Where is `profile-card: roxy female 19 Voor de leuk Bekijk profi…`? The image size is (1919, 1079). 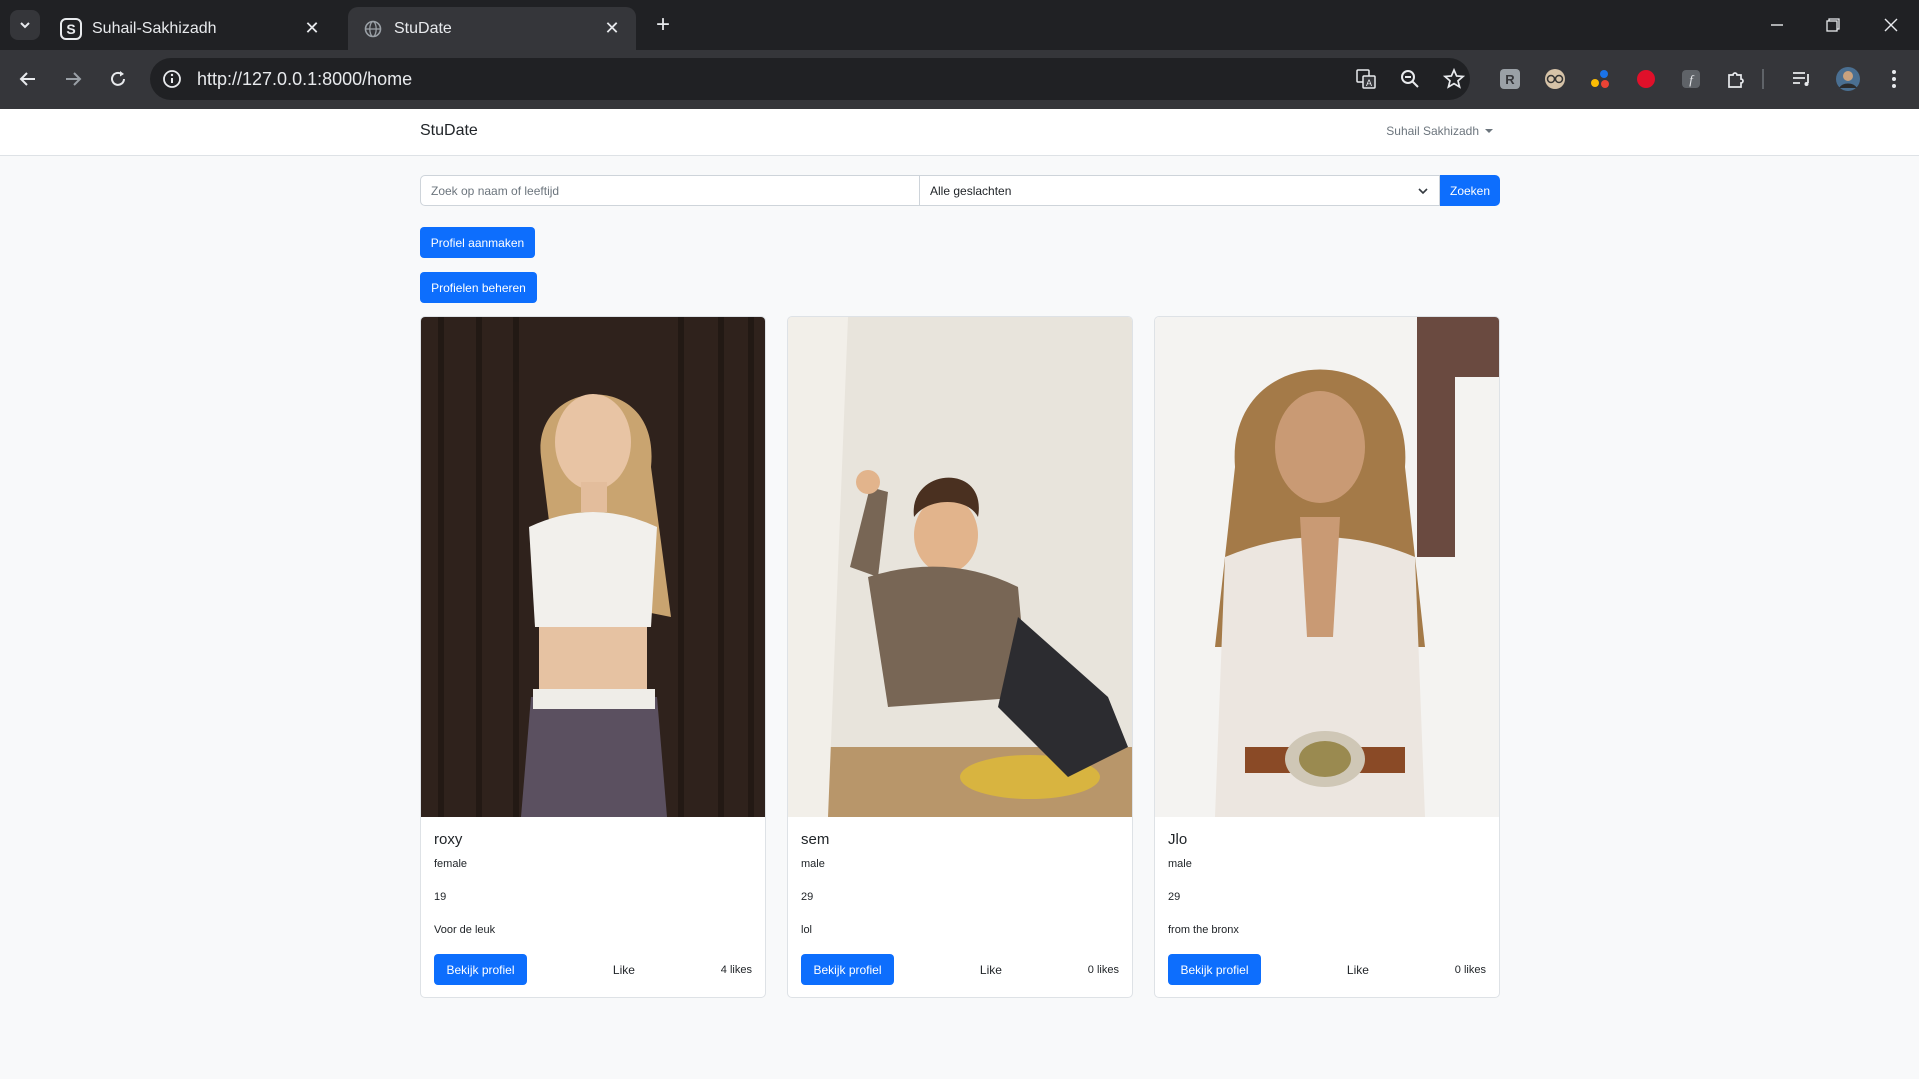 profile-card: roxy female 19 Voor de leuk Bekijk profi… is located at coordinates (593, 657).